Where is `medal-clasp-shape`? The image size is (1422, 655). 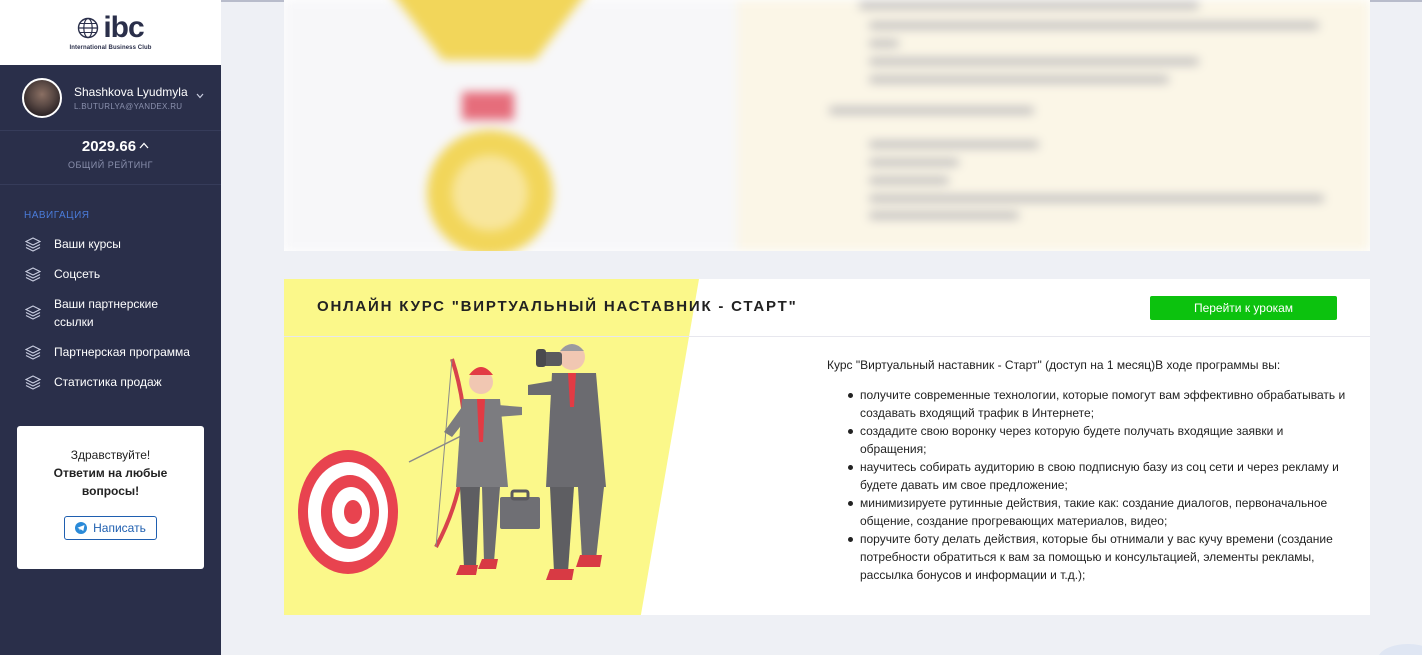 medal-clasp-shape is located at coordinates (488, 106).